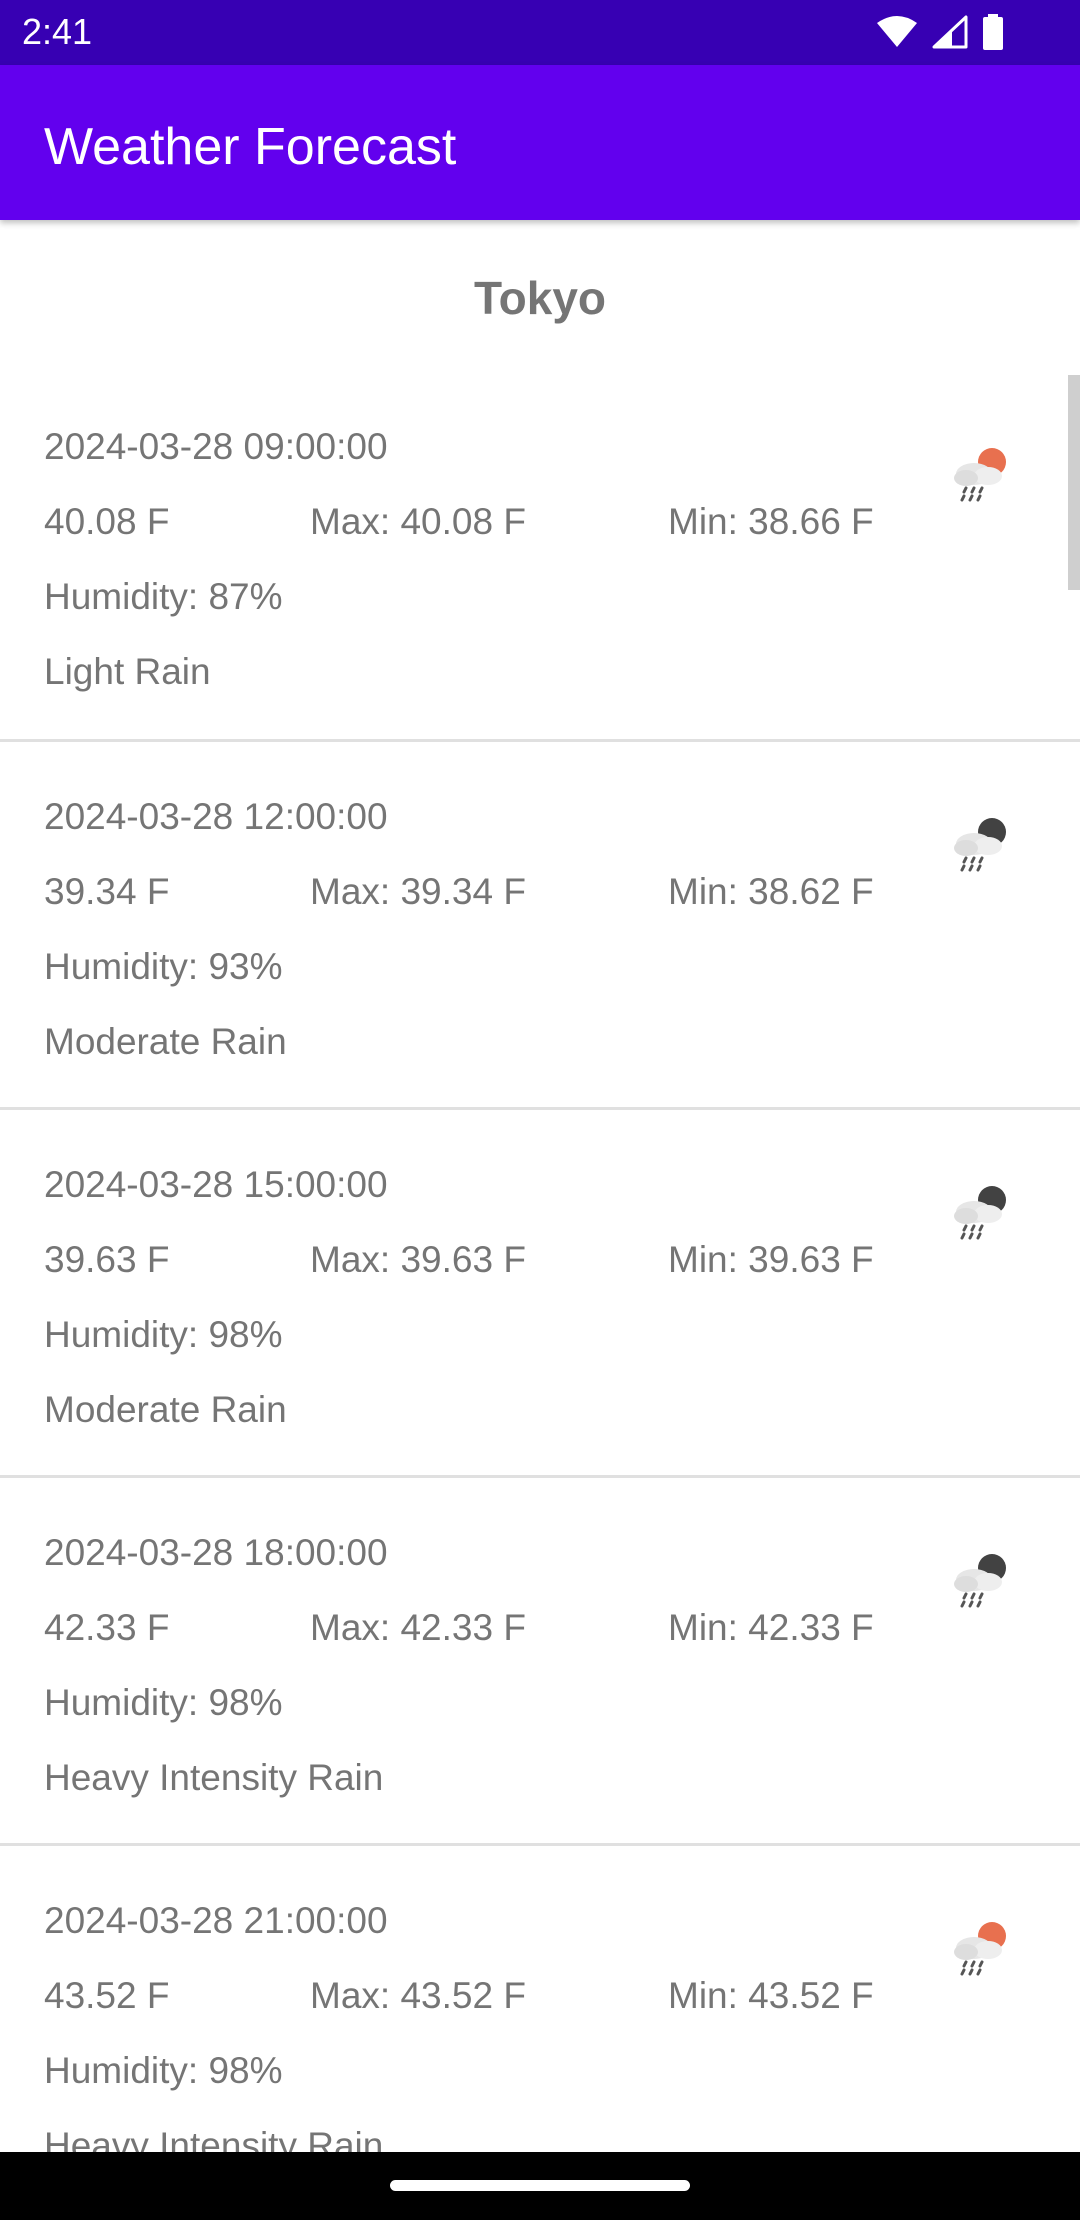 The height and width of the screenshot is (2220, 1080). I want to click on navigation-bar, so click(540, 2186).